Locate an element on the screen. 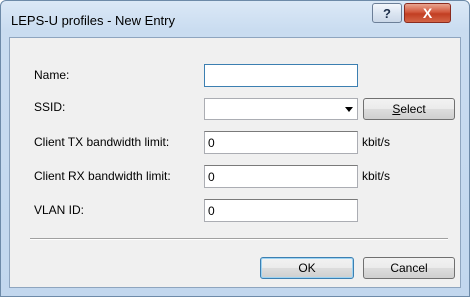  ssid-combobox is located at coordinates (281, 109).